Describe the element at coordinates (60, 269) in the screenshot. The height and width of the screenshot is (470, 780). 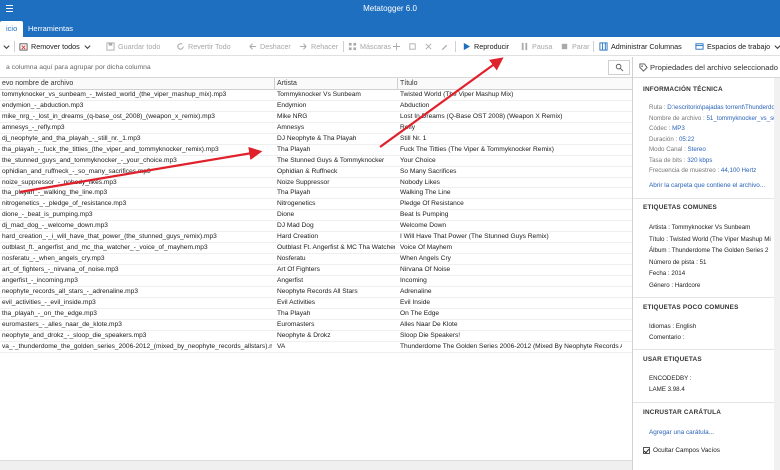
I see `cell-filename: art_of_fighters_-_nirvana_of_noise.mp3` at that location.